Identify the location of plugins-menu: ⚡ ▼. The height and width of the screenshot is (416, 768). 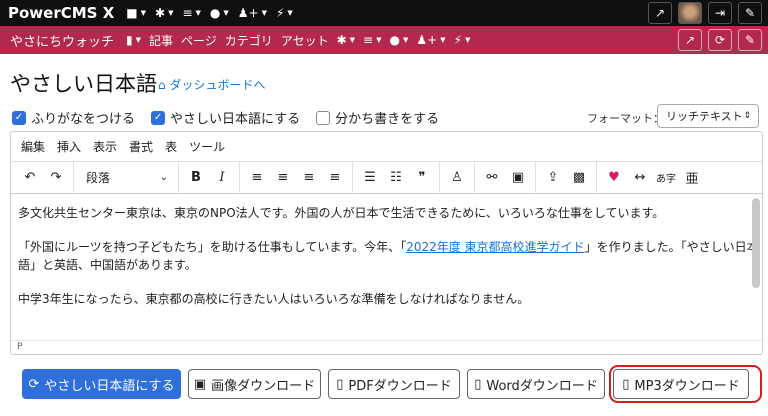
(284, 13).